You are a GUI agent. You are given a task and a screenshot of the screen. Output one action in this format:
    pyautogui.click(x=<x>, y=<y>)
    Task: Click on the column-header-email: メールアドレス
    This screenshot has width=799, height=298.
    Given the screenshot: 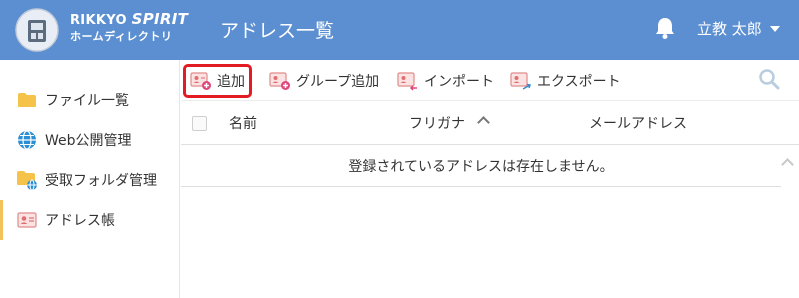 What is the action you would take?
    pyautogui.click(x=638, y=123)
    